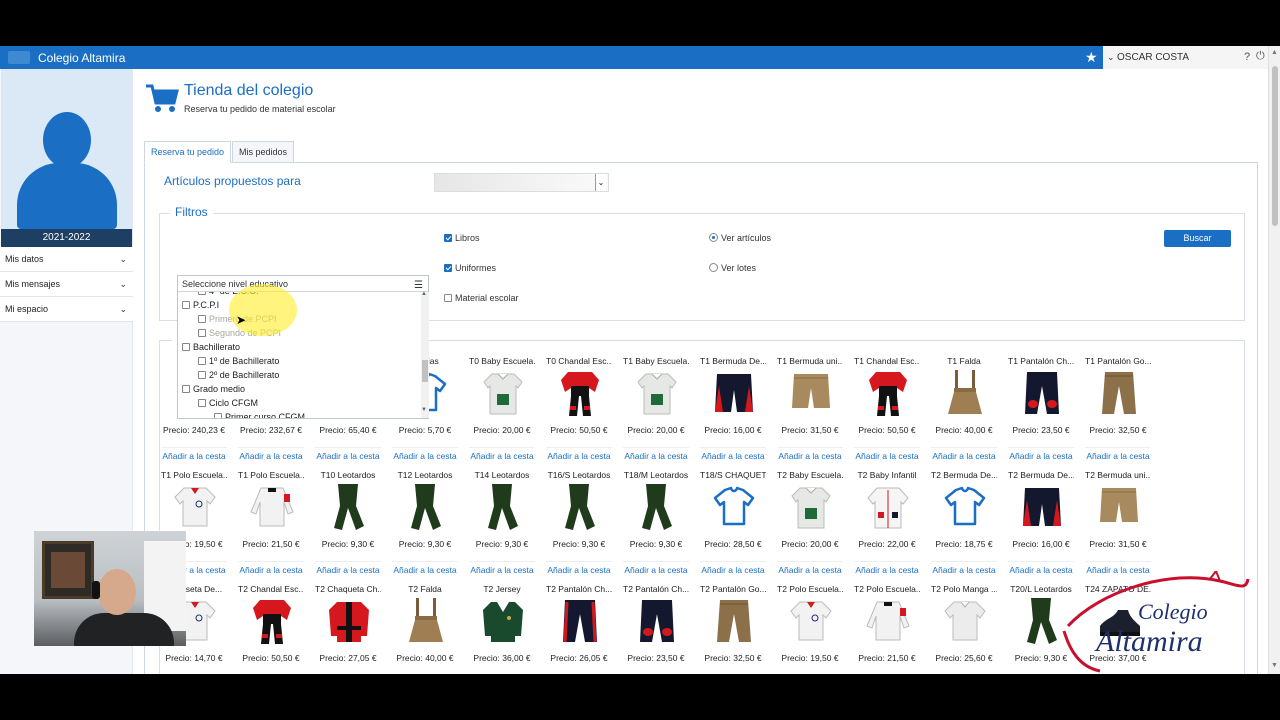 This screenshot has height=720, width=1280. Describe the element at coordinates (1197, 238) in the screenshot. I see `search-button: Buscar` at that location.